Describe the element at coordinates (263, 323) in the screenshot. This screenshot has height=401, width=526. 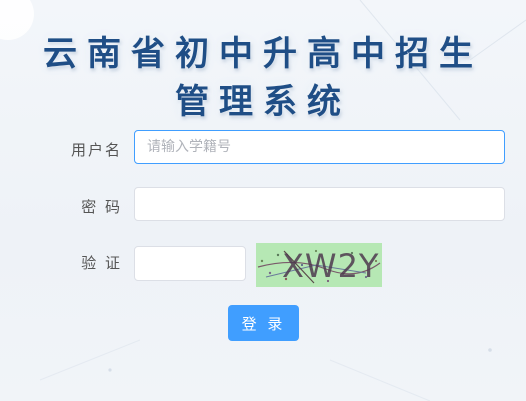
I see `login-button: 登 录` at that location.